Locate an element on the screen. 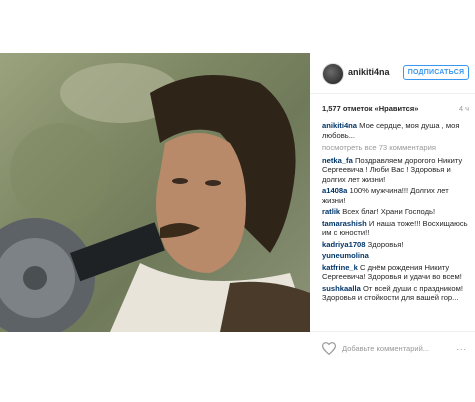 The width and height of the screenshot is (475, 402). avatar is located at coordinates (333, 74).